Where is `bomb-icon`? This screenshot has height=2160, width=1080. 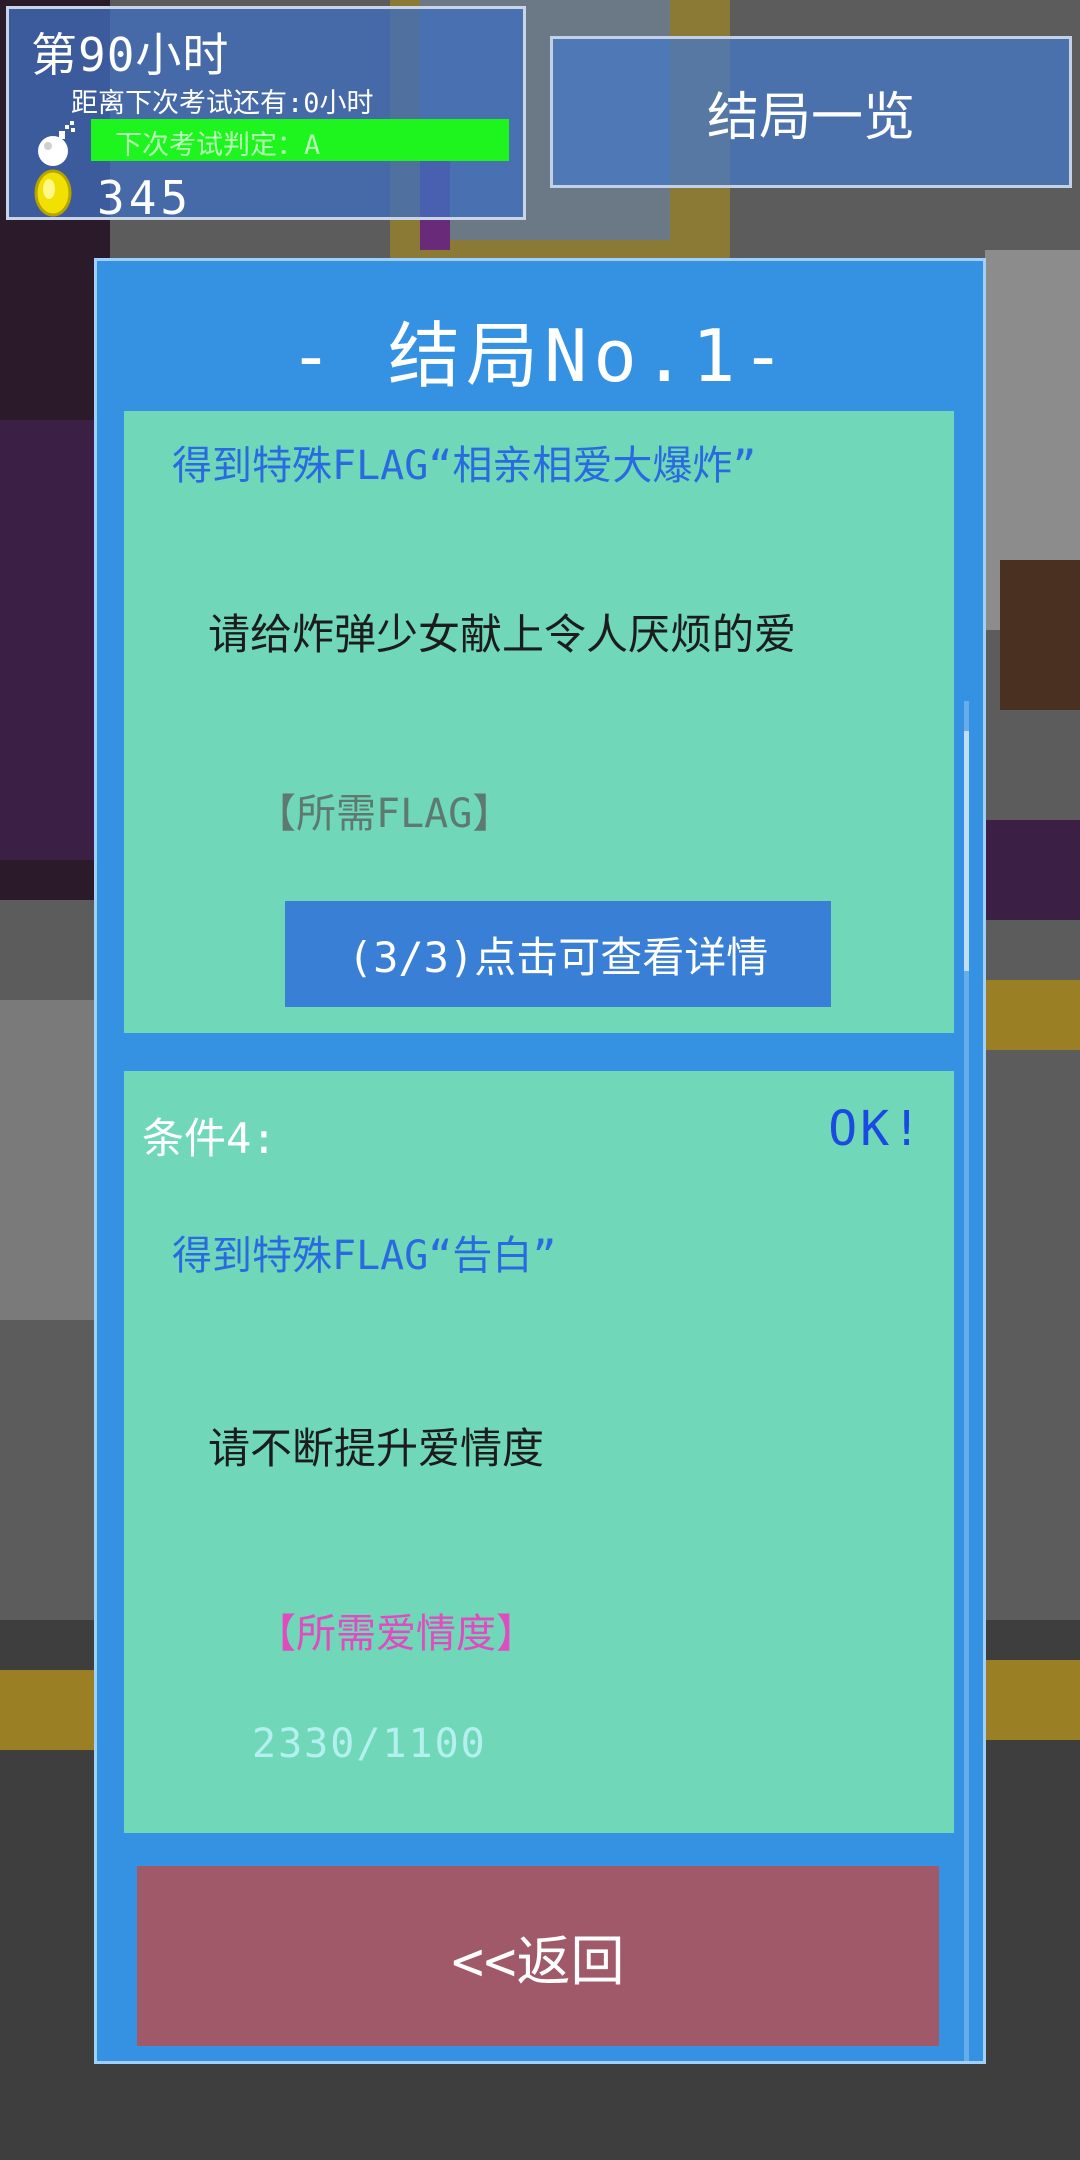 bomb-icon is located at coordinates (56, 143).